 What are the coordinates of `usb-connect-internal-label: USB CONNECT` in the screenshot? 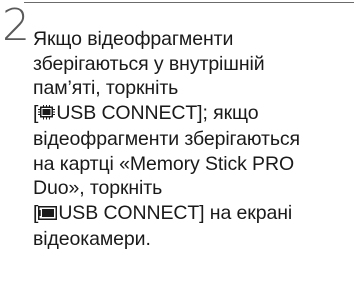 It's located at (127, 113).